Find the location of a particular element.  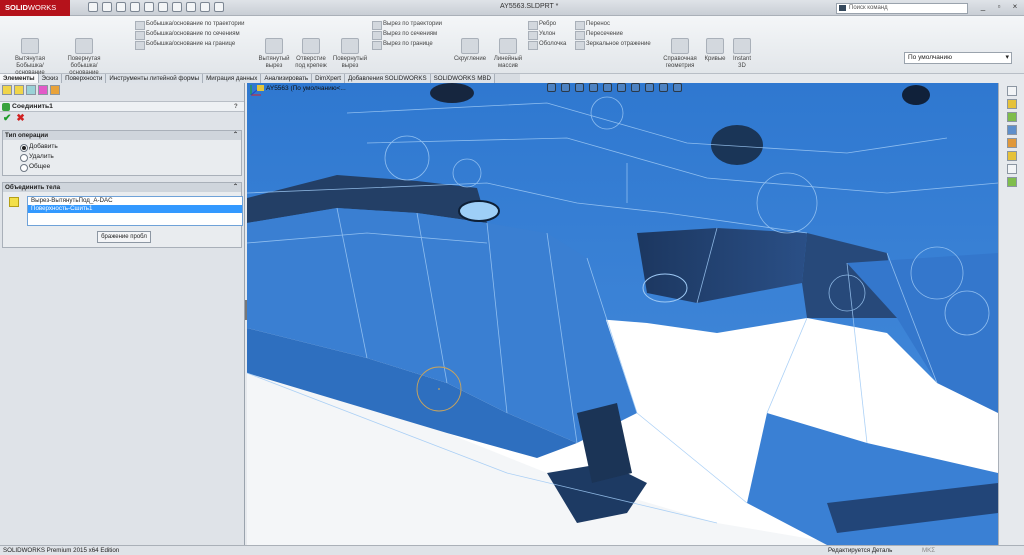

rib-button: Ребро is located at coordinates (542, 25).